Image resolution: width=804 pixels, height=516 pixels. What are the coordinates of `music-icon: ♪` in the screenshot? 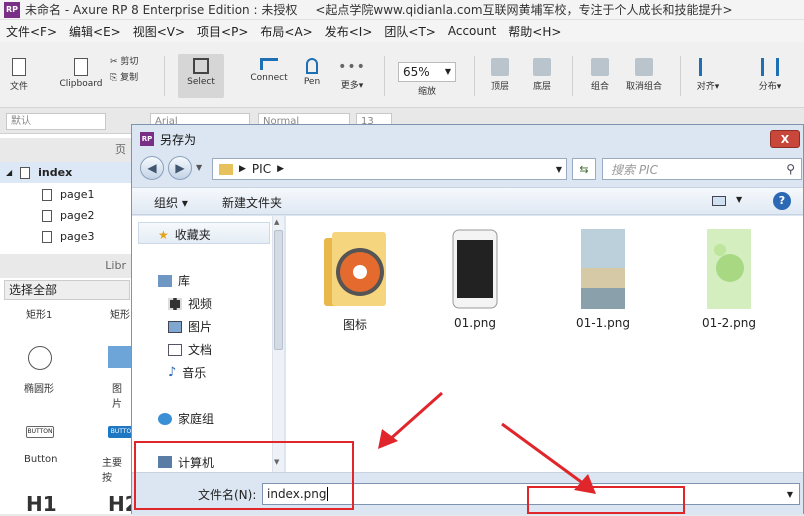 It's located at (172, 372).